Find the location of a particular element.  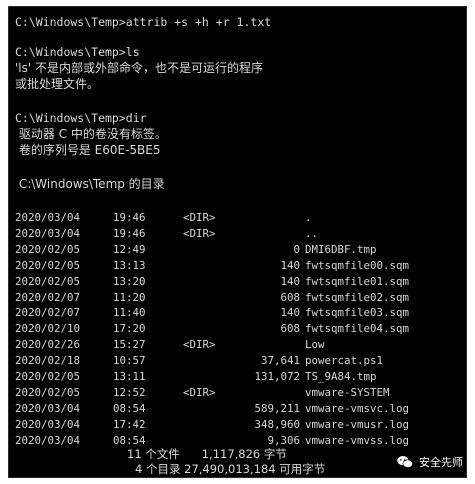

directory-entry: 2020/02/07 11:40 140 fwtsqmfile03.sqm is located at coordinates (237, 313).